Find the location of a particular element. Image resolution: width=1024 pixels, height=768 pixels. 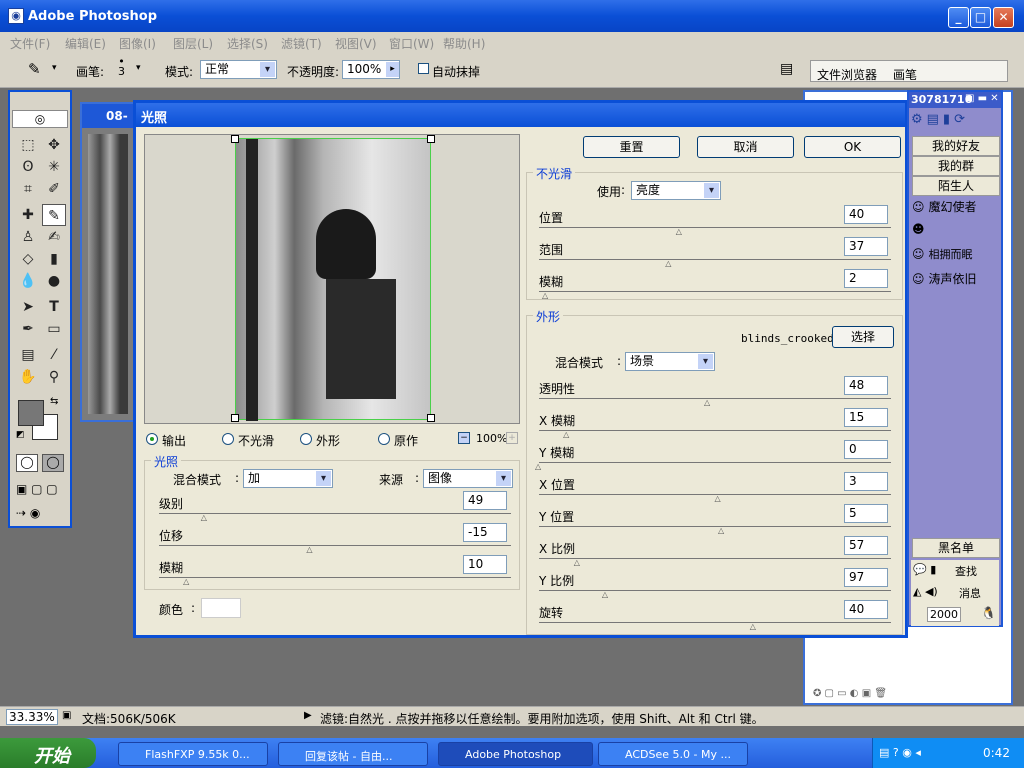

lighting-value-input: 49 is located at coordinates (485, 500).